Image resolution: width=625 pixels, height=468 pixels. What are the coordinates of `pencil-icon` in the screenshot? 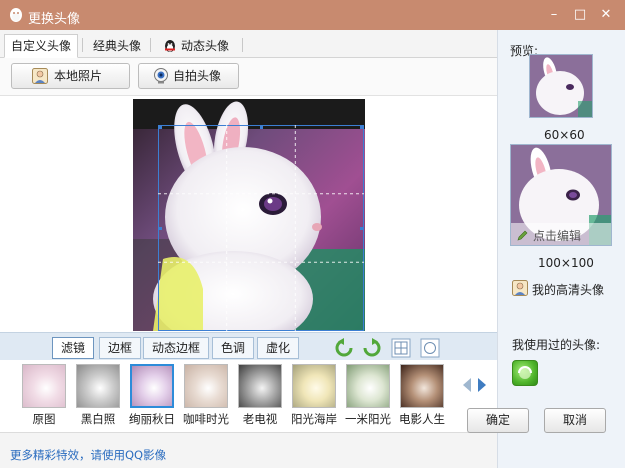 It's located at (522, 235).